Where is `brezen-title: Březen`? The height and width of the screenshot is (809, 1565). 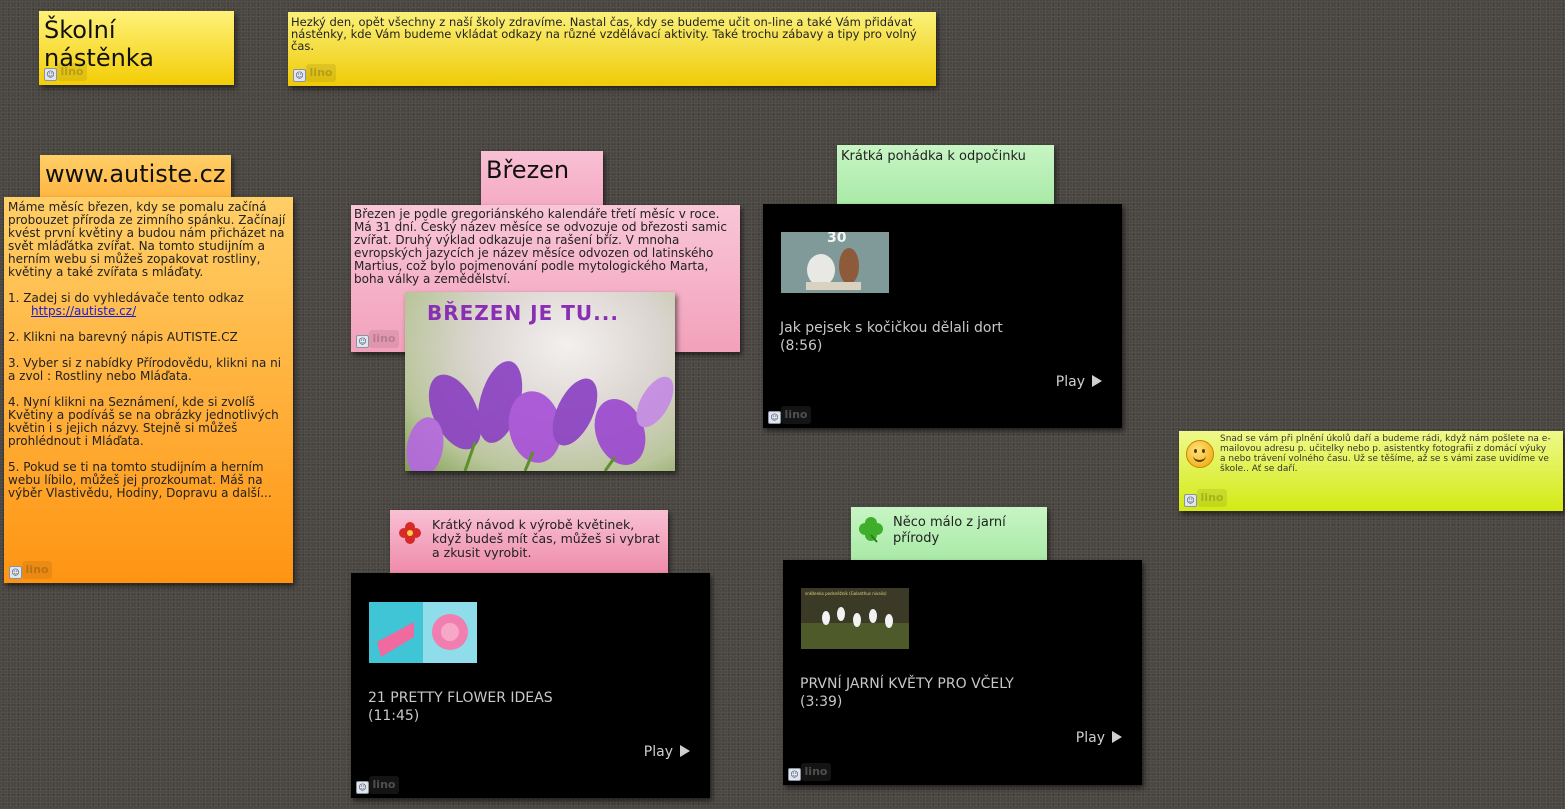 brezen-title: Březen is located at coordinates (528, 170).